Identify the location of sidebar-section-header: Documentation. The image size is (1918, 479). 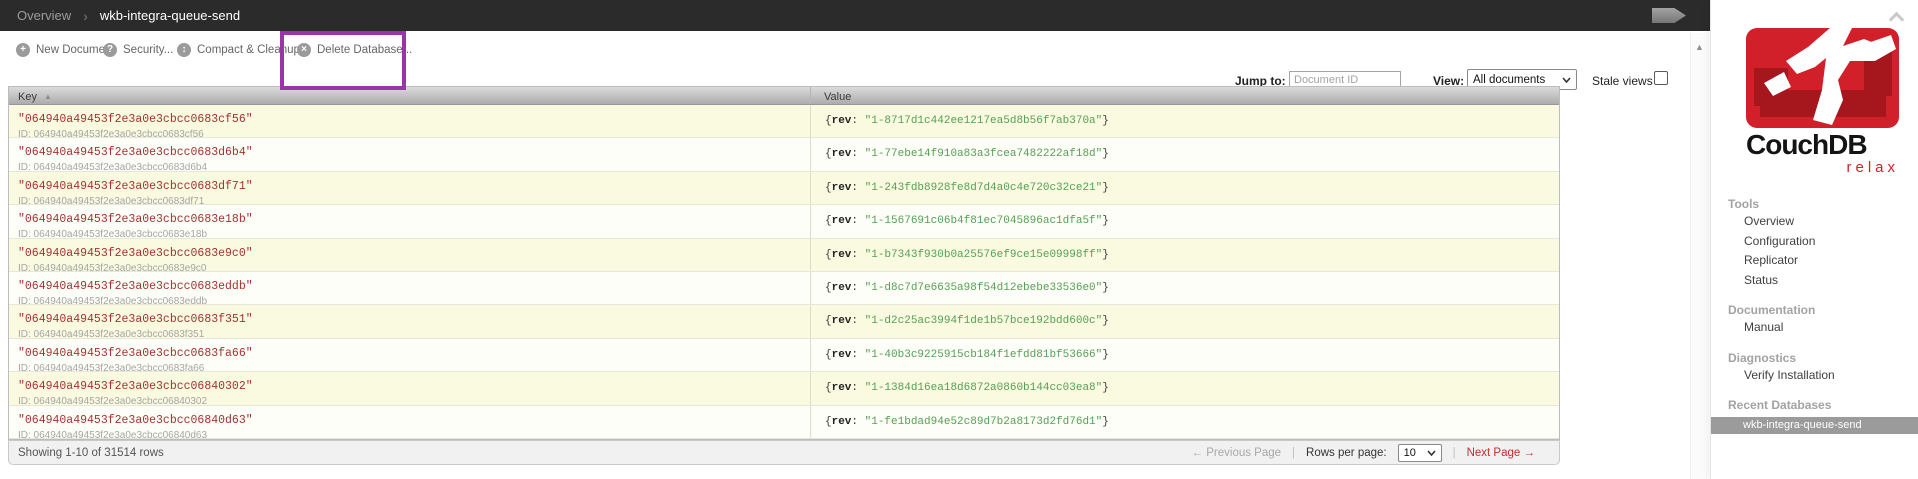
(1772, 310).